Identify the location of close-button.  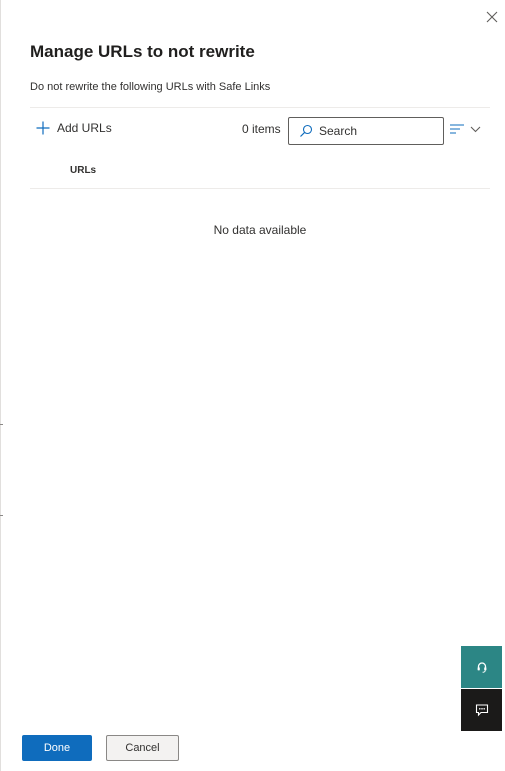
(495, 20).